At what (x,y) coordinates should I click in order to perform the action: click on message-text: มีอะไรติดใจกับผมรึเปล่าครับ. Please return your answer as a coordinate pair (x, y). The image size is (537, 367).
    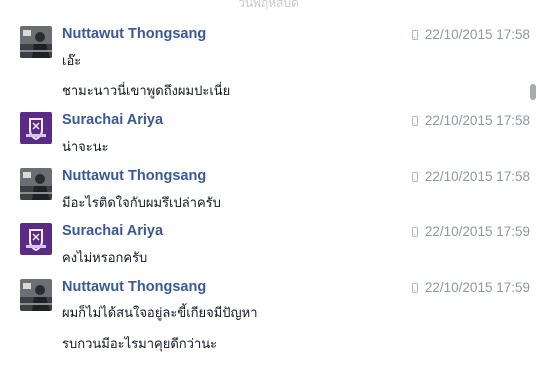
    Looking at the image, I should click on (141, 203).